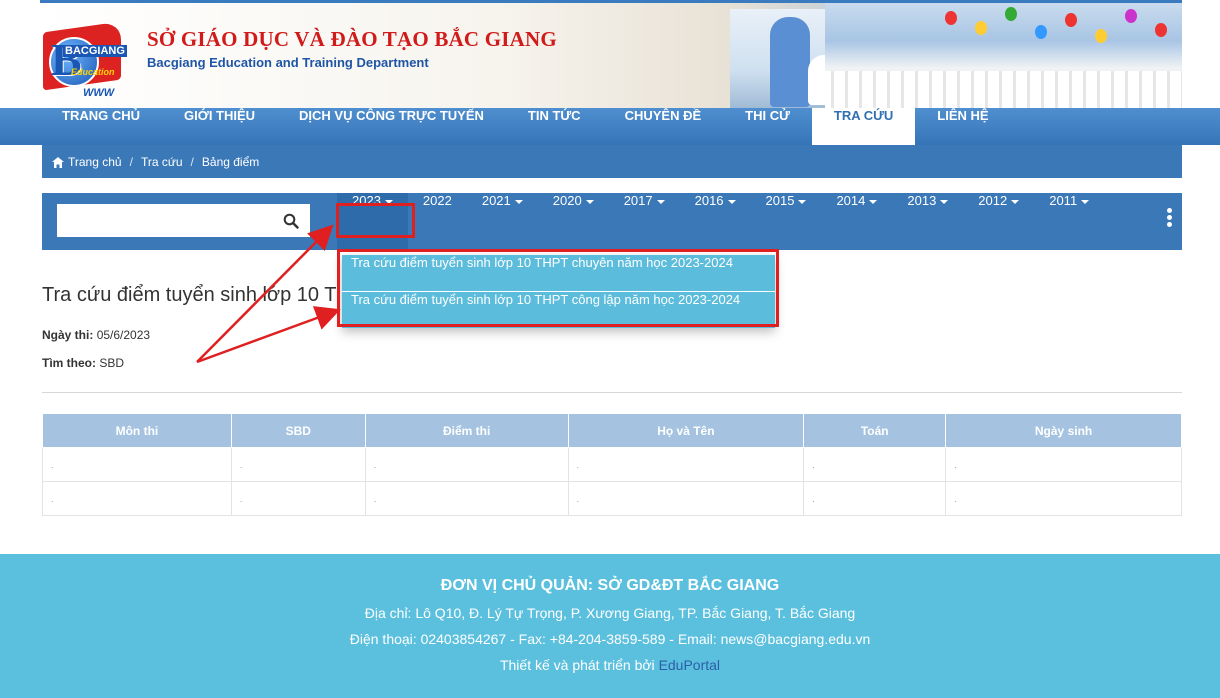 Image resolution: width=1220 pixels, height=698 pixels. What do you see at coordinates (189, 295) in the screenshot?
I see `page-title: Tra cứu điểm tuyển sinh lớp 10 T` at bounding box center [189, 295].